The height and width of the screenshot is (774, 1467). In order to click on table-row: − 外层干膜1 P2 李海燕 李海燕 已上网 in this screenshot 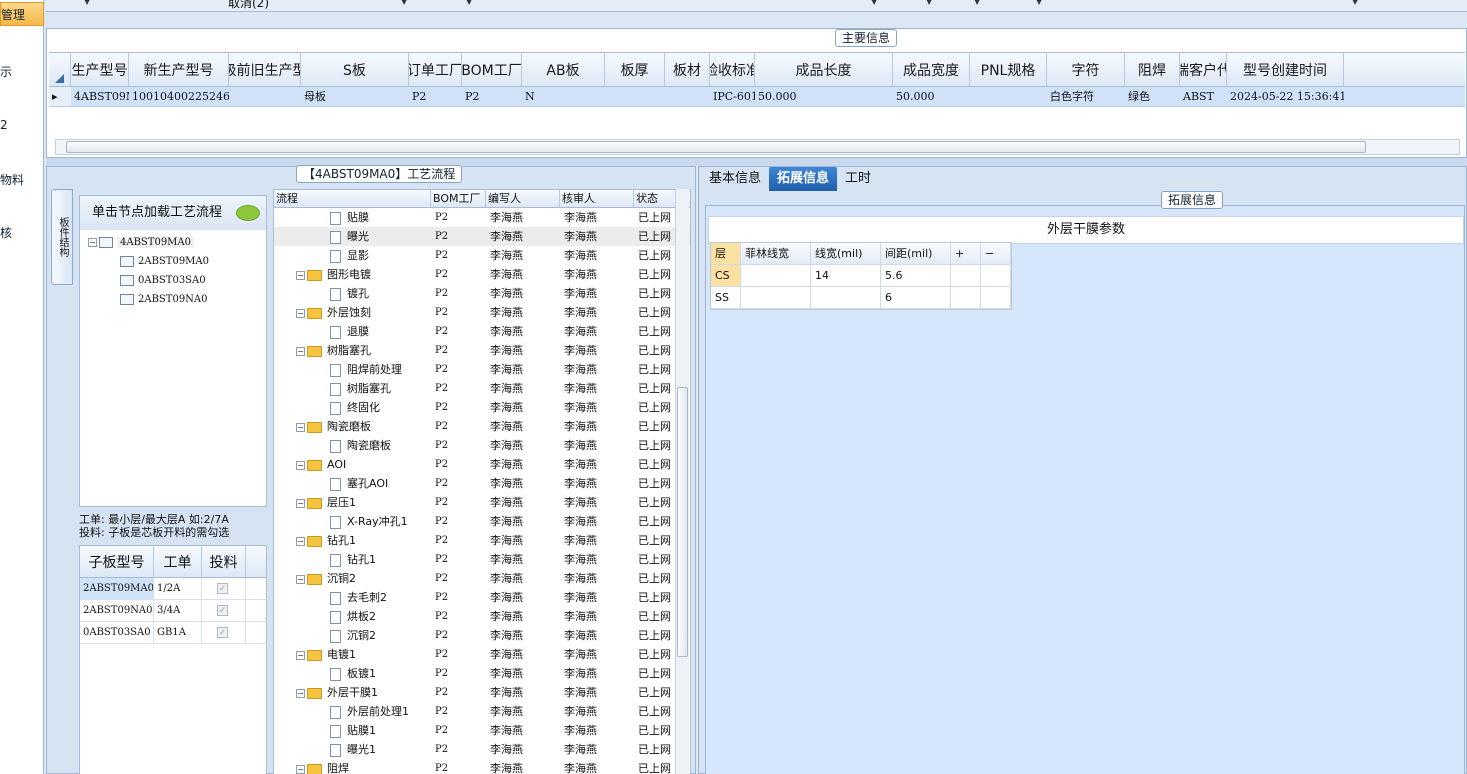, I will do `click(482, 692)`.